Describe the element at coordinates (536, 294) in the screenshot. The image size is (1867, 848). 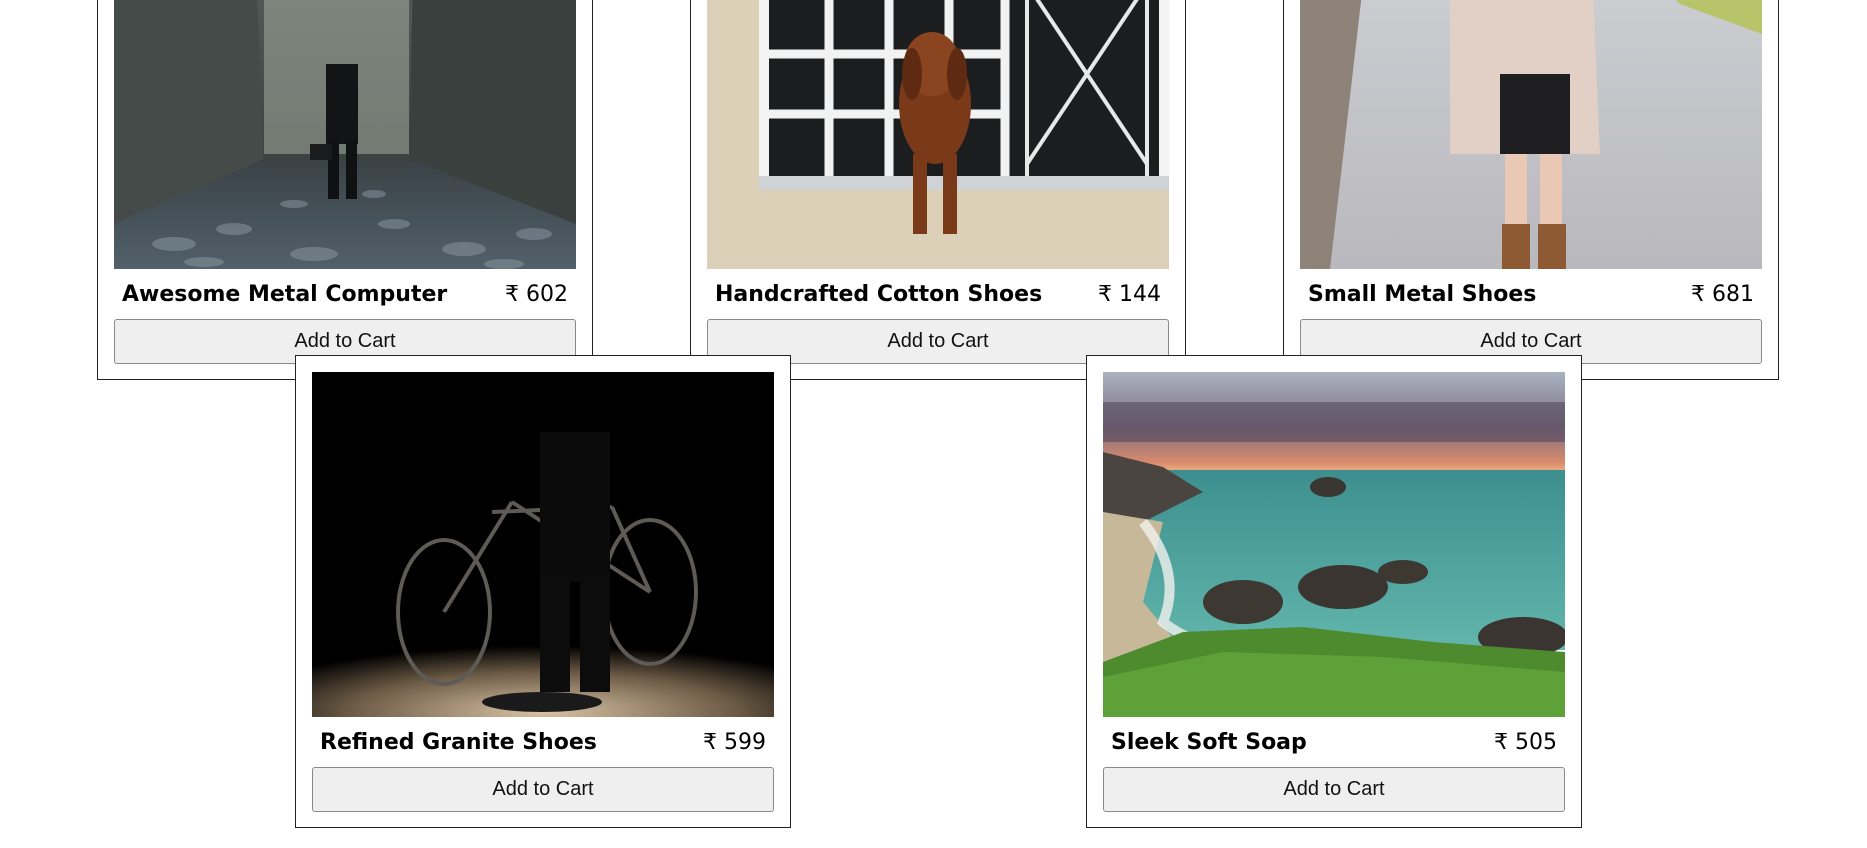
I see `product-price: ₹ 602` at that location.